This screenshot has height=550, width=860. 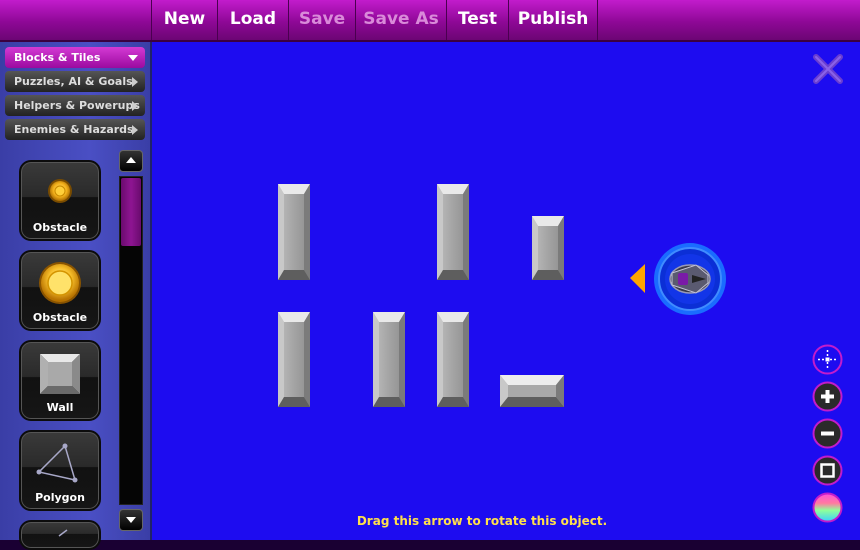 I want to click on palette-scrollbar-thumb, so click(x=131, y=212).